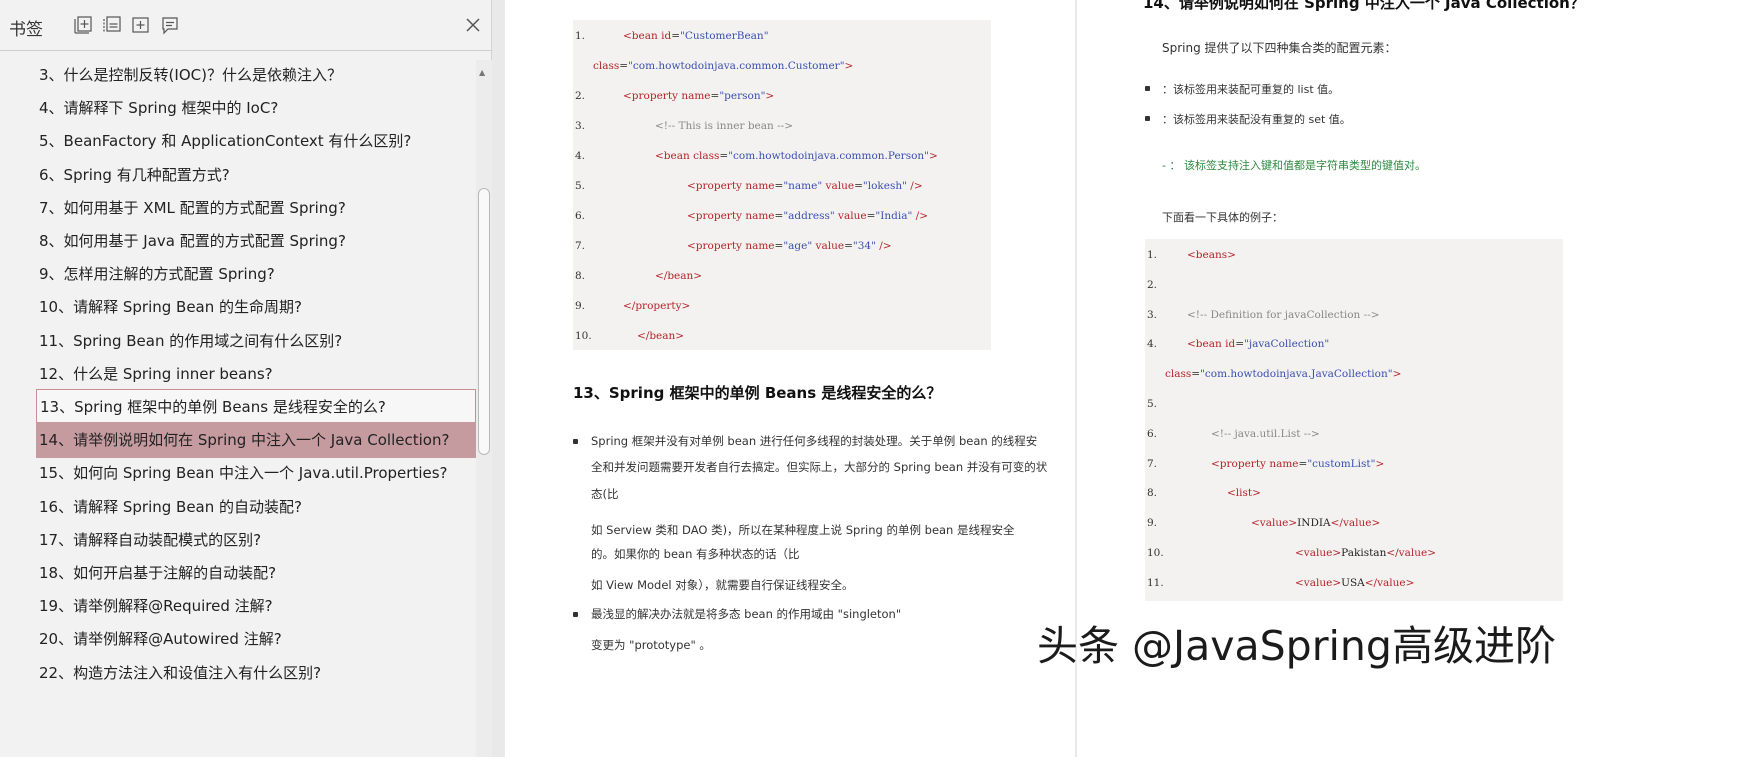 The height and width of the screenshot is (757, 1748). Describe the element at coordinates (1291, 553) in the screenshot. I see `code-line: 10. <value>Pakistan</value>` at that location.